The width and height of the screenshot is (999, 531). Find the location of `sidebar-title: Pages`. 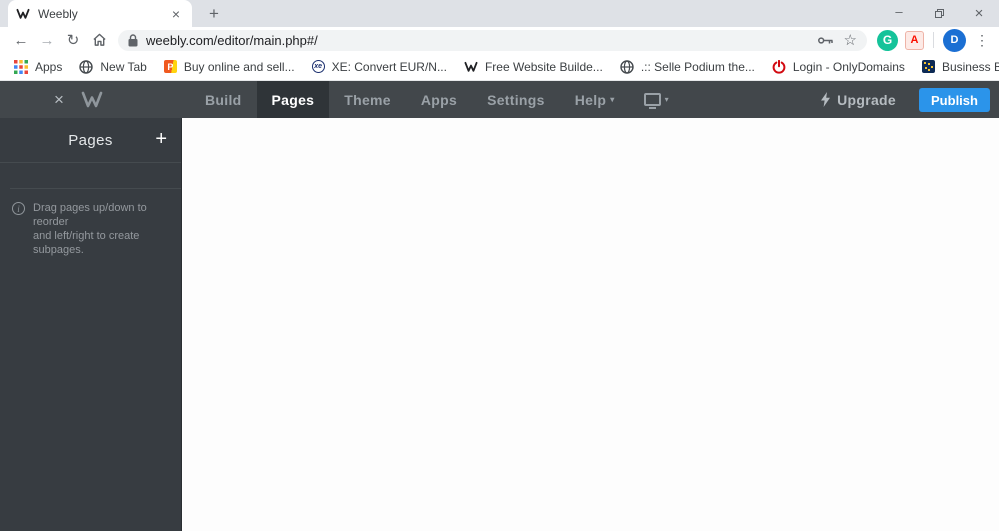

sidebar-title: Pages is located at coordinates (90, 140).